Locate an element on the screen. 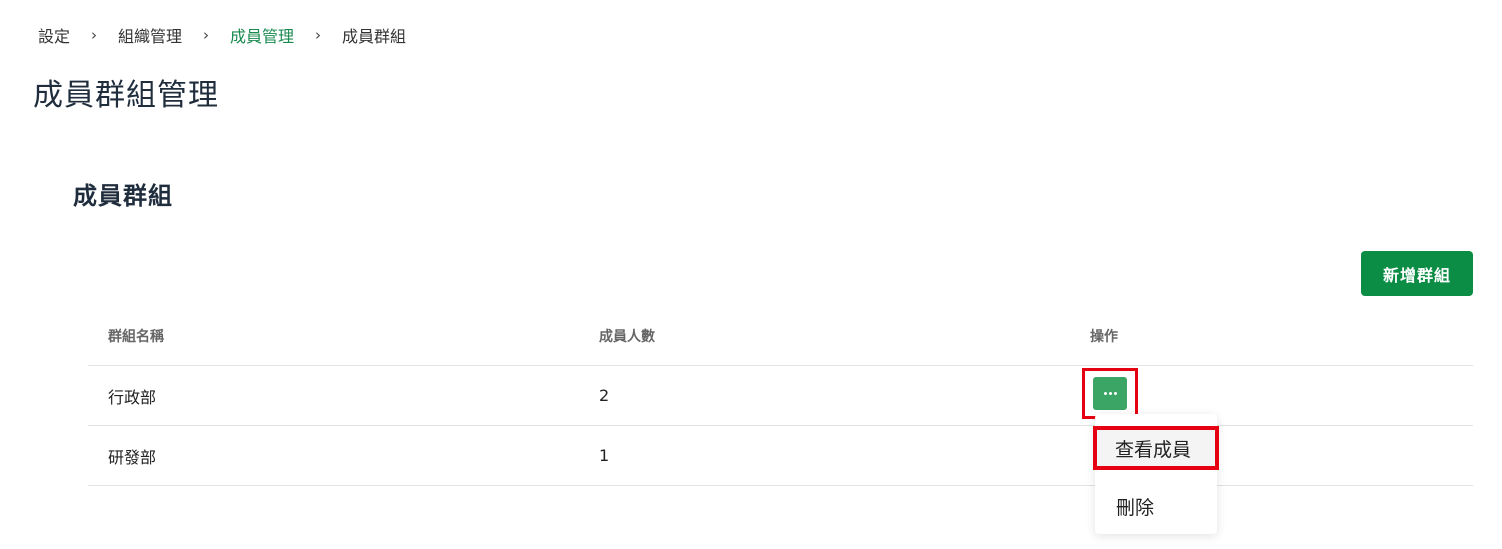 The image size is (1502, 549). breadcrumb-org-management: 組織管理 is located at coordinates (150, 35).